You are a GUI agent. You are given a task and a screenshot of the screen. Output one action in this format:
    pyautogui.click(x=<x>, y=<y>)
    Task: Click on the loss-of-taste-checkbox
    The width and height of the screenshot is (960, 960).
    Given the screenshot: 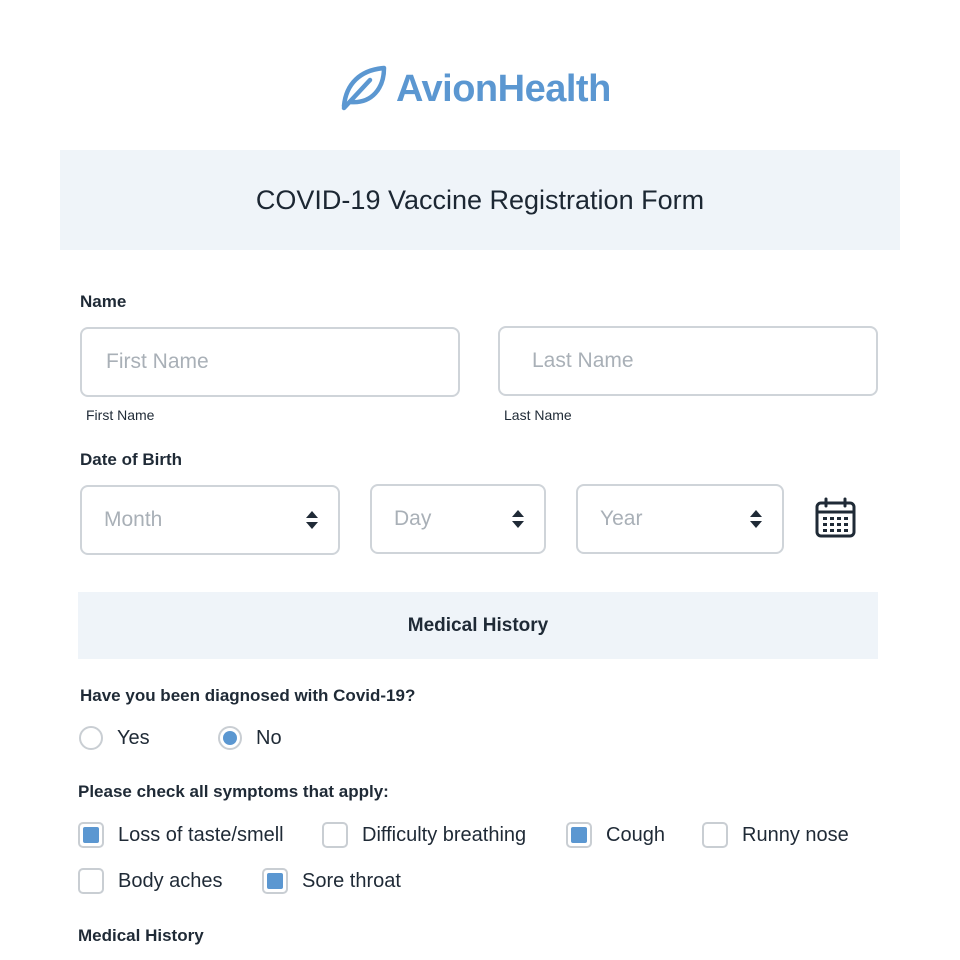 What is the action you would take?
    pyautogui.click(x=91, y=835)
    